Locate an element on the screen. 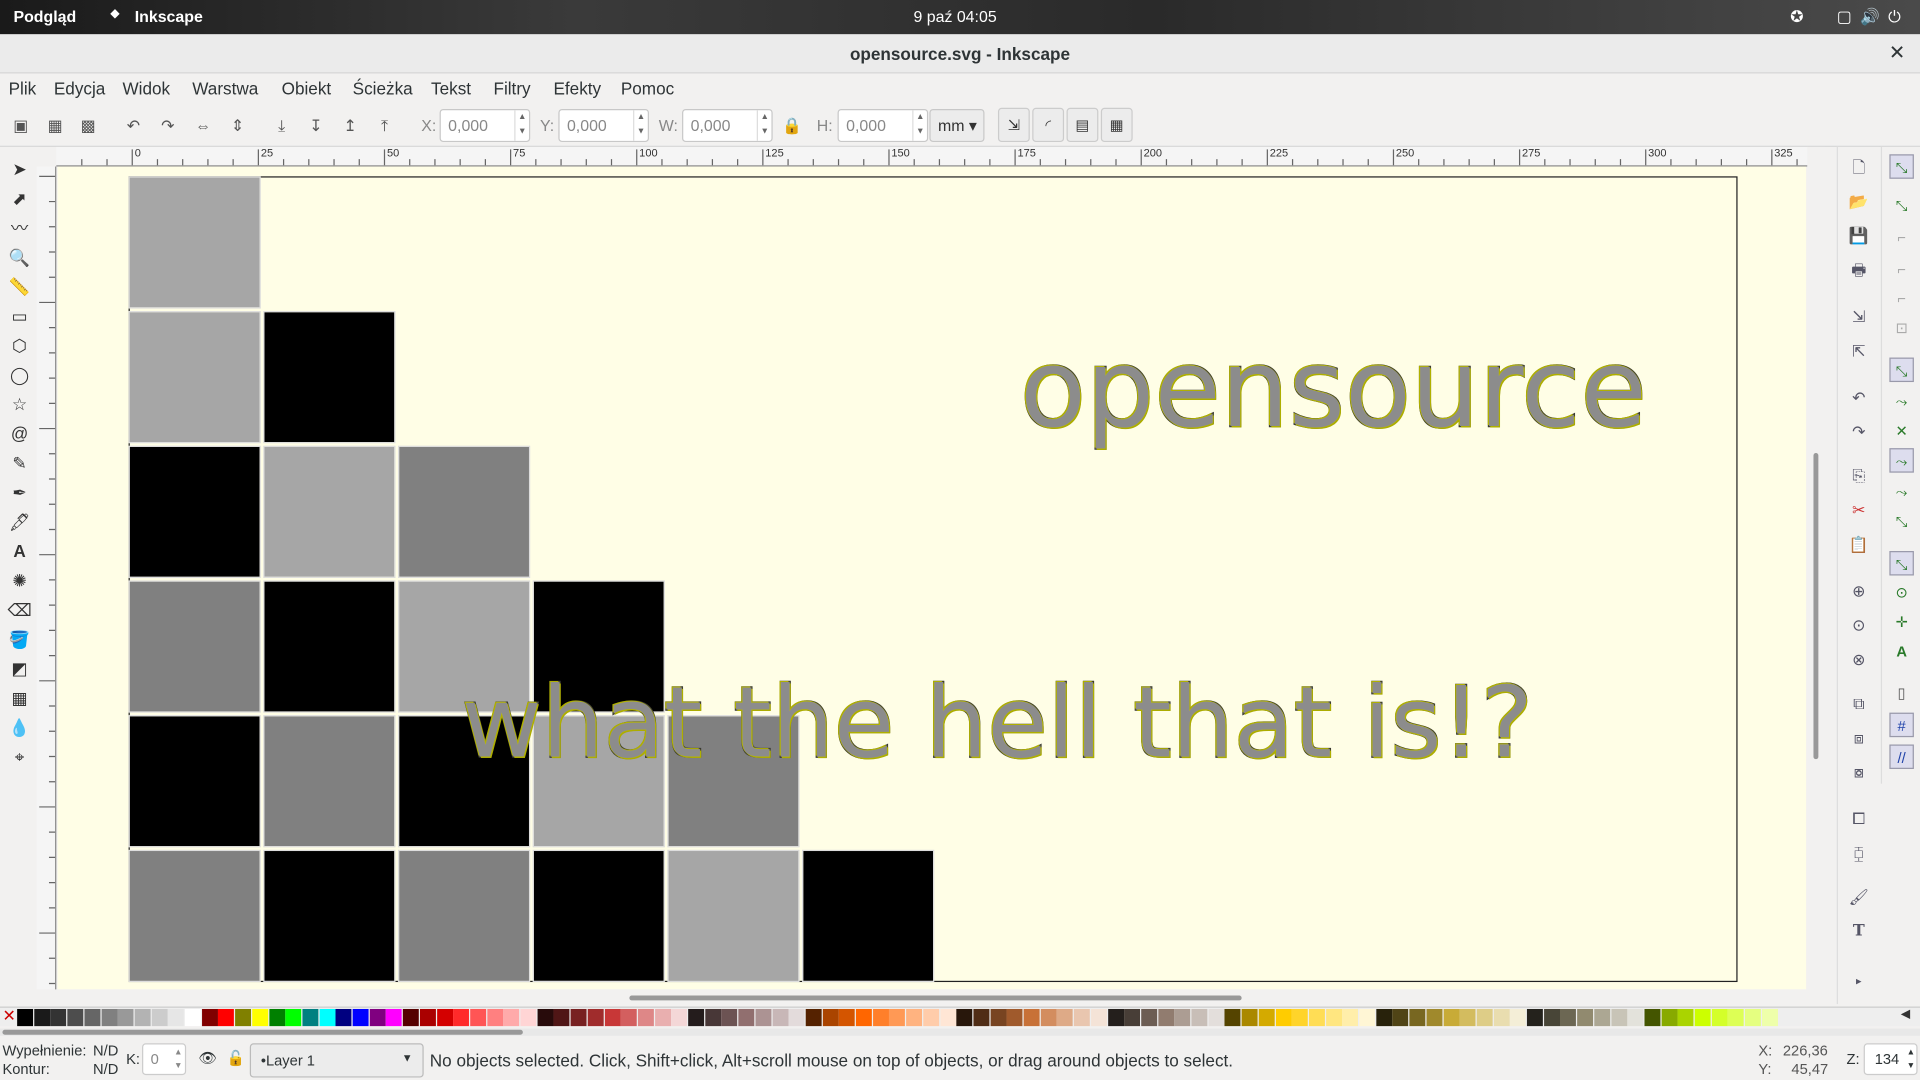 The height and width of the screenshot is (1080, 1920). calligraphy-tool-icon: 🖋 is located at coordinates (19, 521).